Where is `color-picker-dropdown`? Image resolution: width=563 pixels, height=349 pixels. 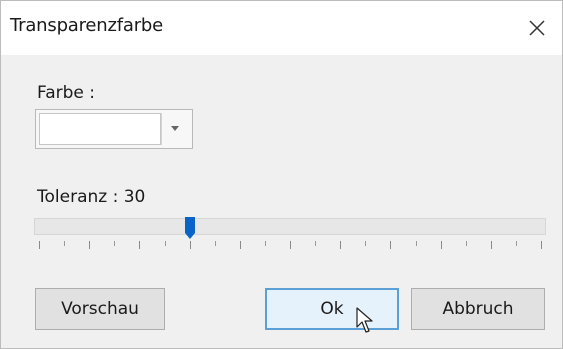
color-picker-dropdown is located at coordinates (114, 129).